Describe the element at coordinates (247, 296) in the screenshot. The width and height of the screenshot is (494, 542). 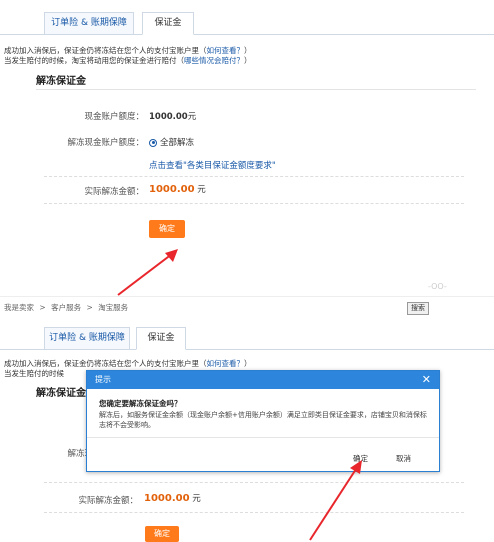
I see `top-separator` at that location.